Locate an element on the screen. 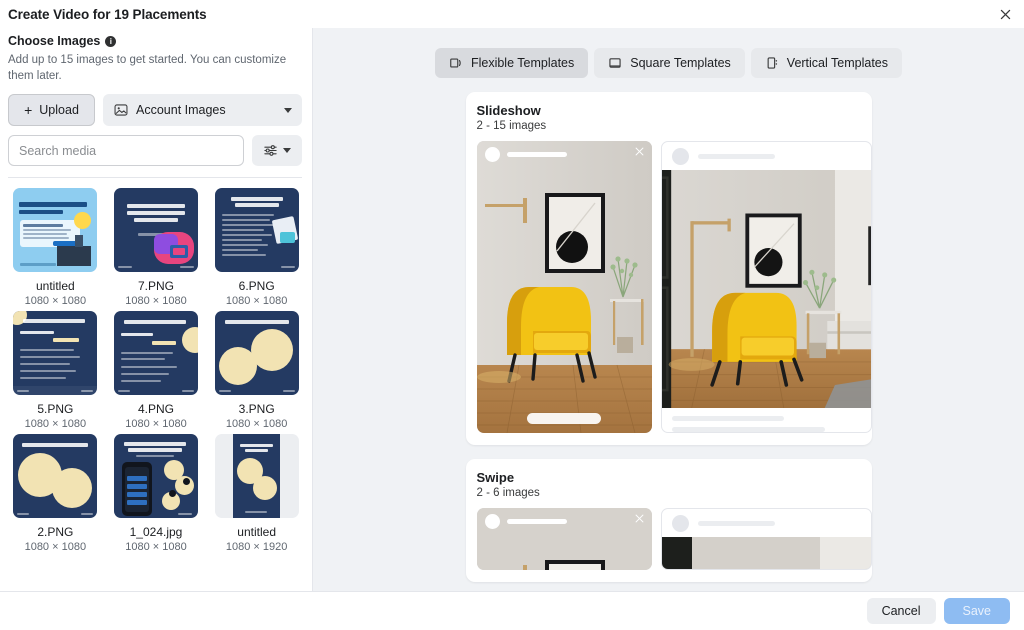  dialog-footer: Cancel Save is located at coordinates (512, 610).